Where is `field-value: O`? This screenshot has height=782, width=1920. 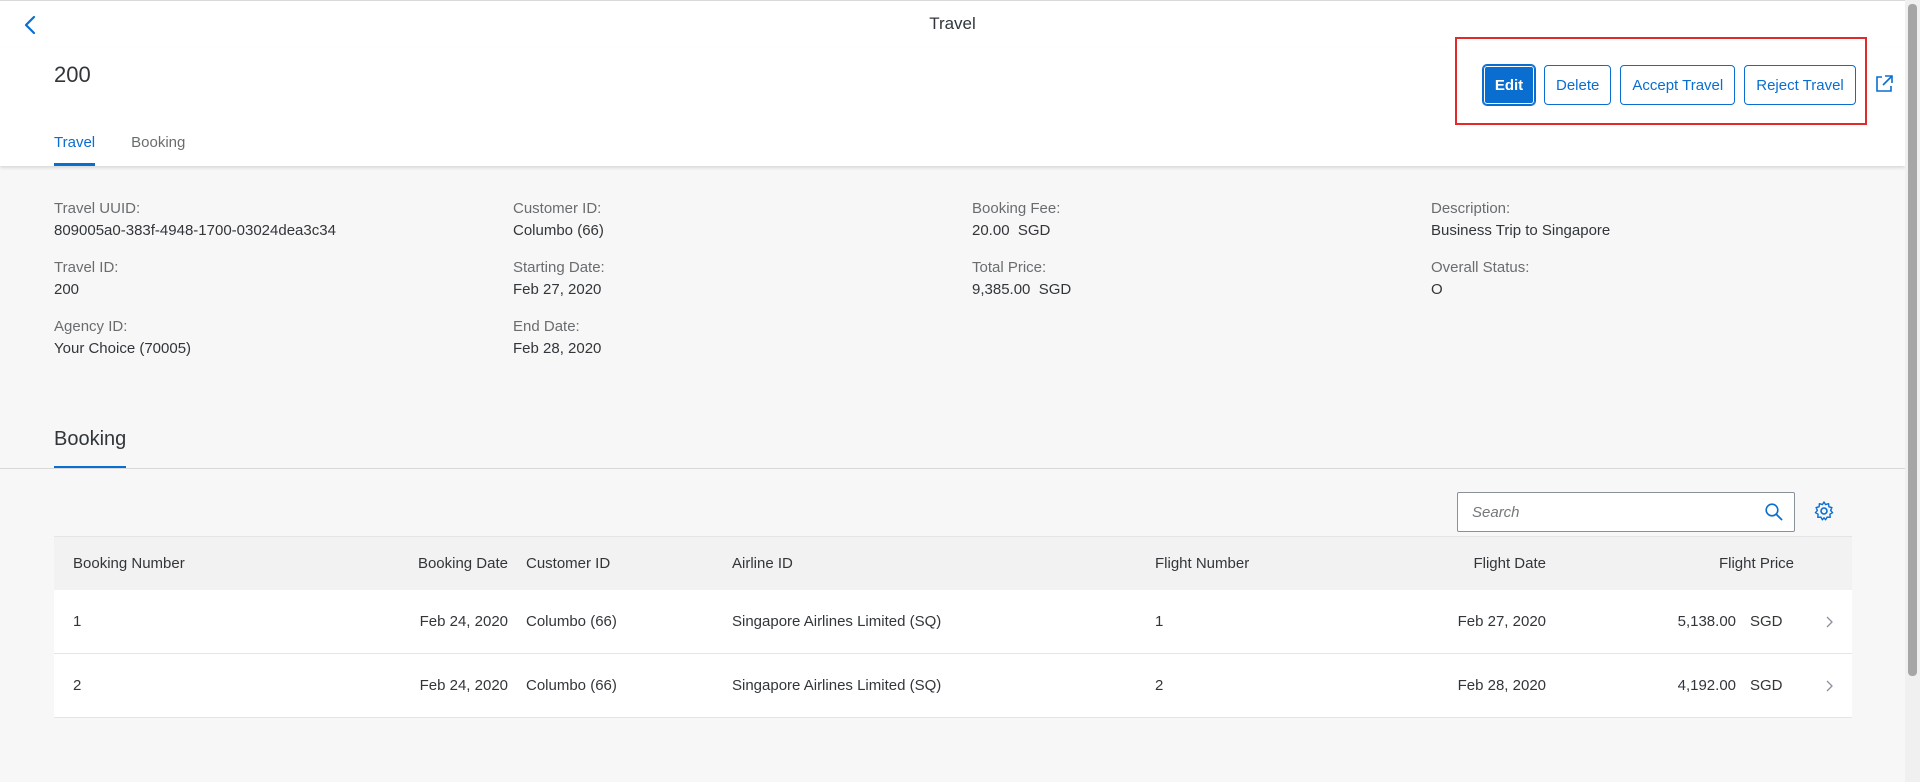 field-value: O is located at coordinates (1437, 289).